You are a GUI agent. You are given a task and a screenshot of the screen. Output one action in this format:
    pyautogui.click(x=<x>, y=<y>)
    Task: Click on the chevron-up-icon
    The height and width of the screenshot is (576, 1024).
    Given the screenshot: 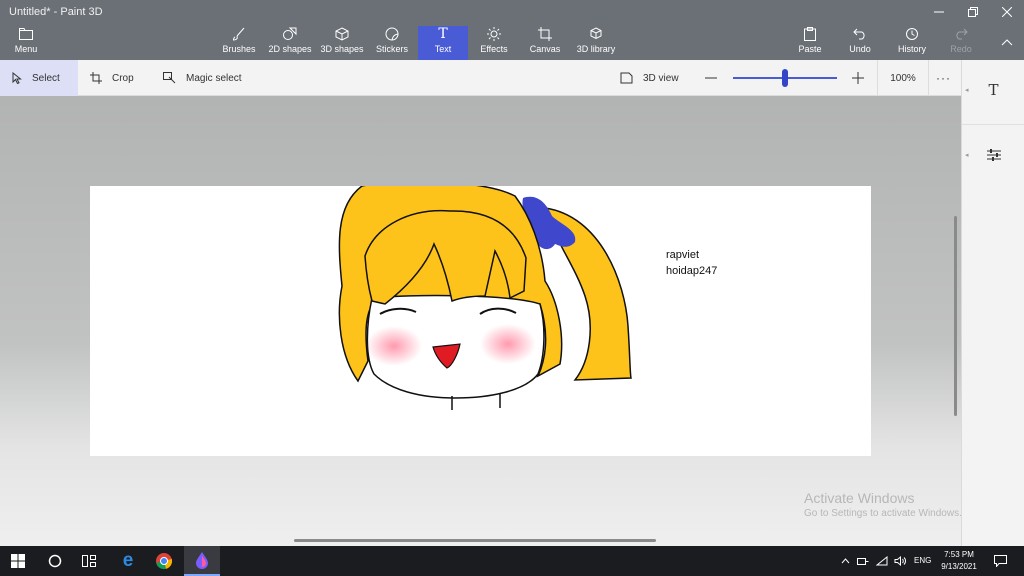 What is the action you would take?
    pyautogui.click(x=845, y=561)
    